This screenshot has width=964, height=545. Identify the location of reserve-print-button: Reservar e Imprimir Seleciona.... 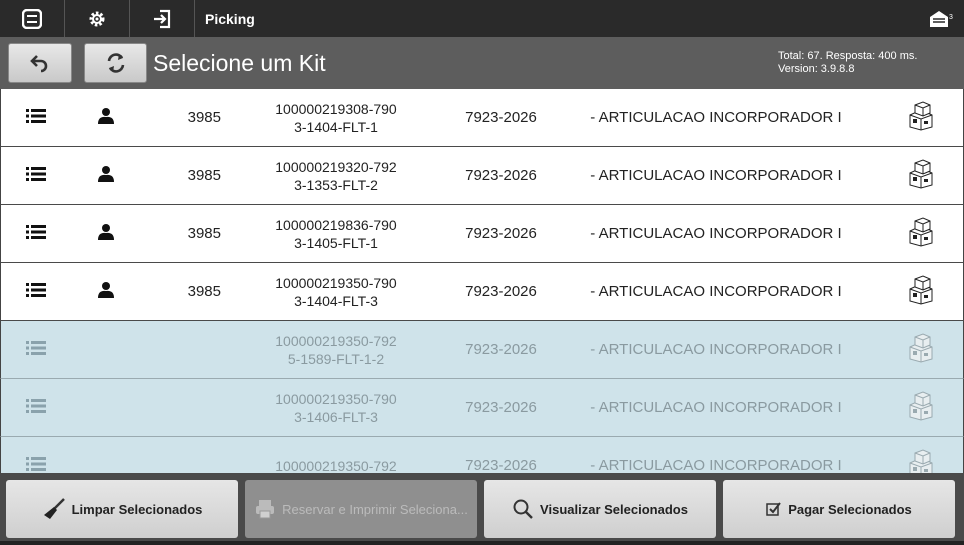
(361, 509).